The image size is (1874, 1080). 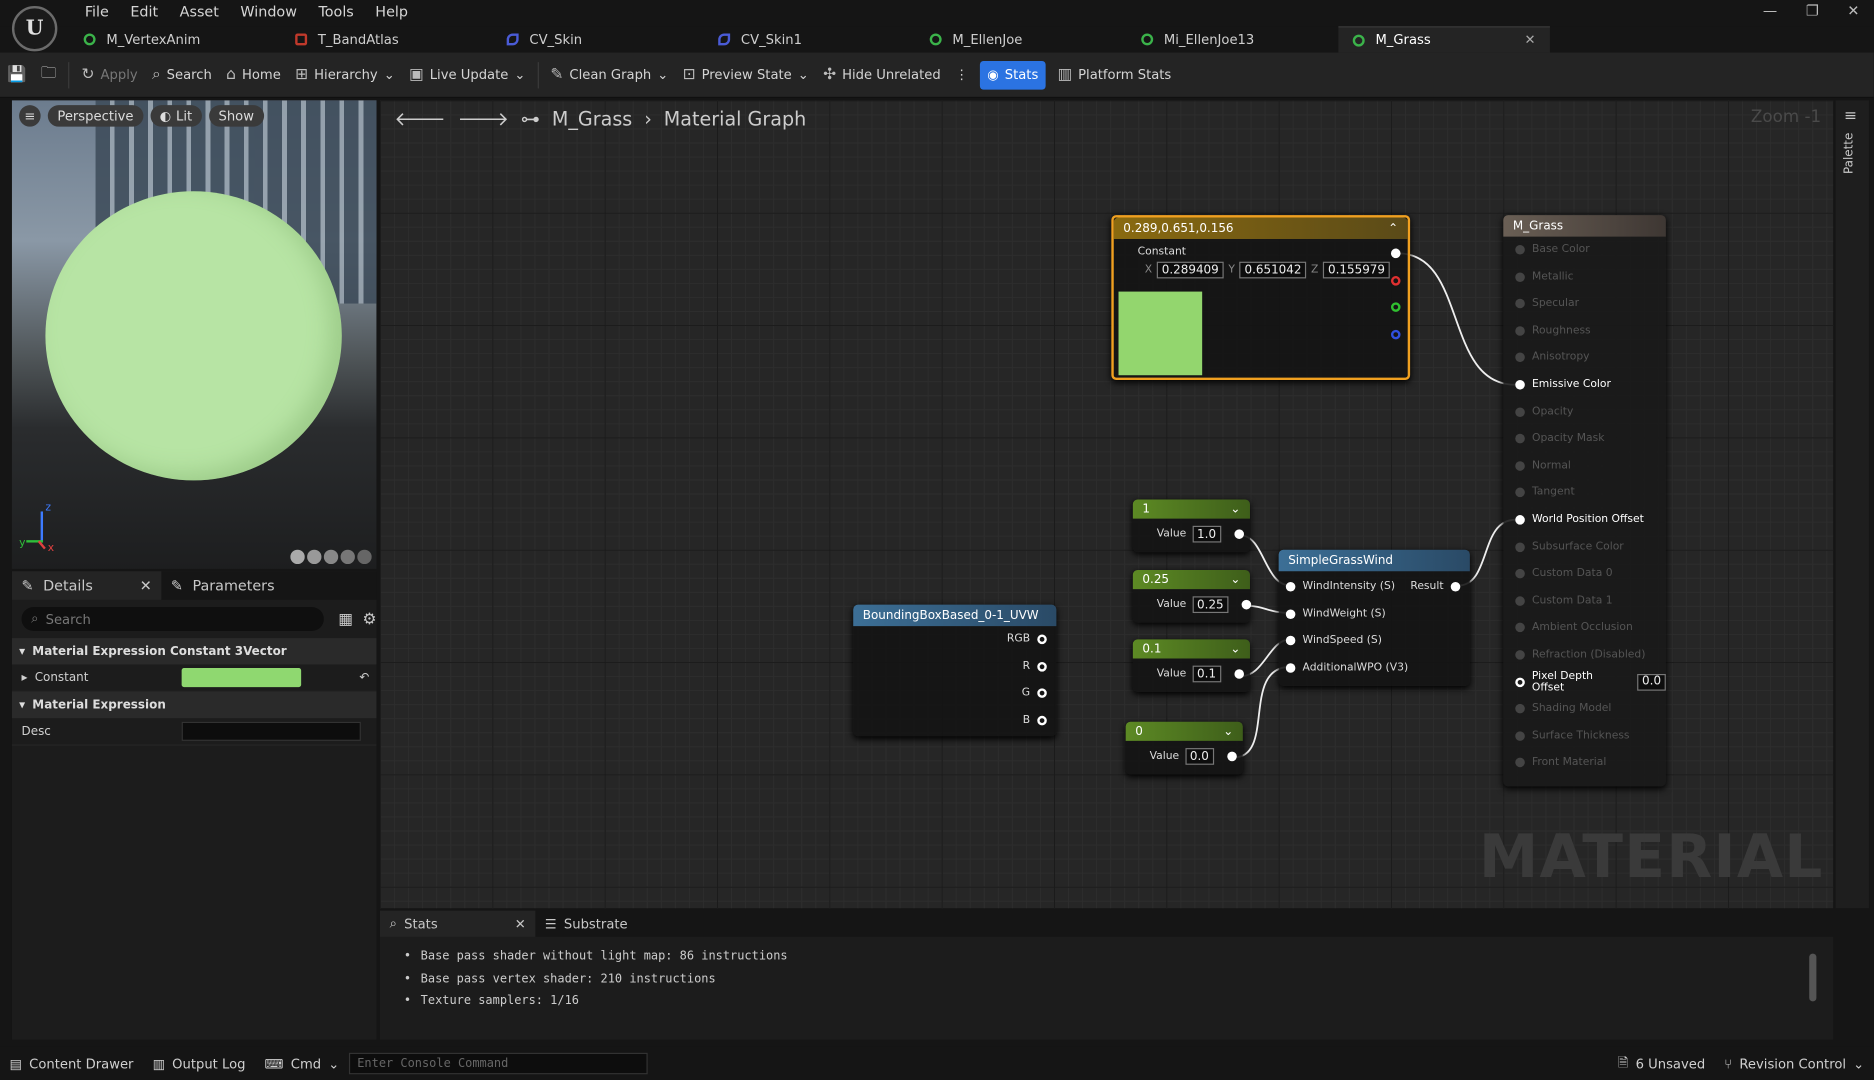 I want to click on menu-item-asset: Asset, so click(x=199, y=11).